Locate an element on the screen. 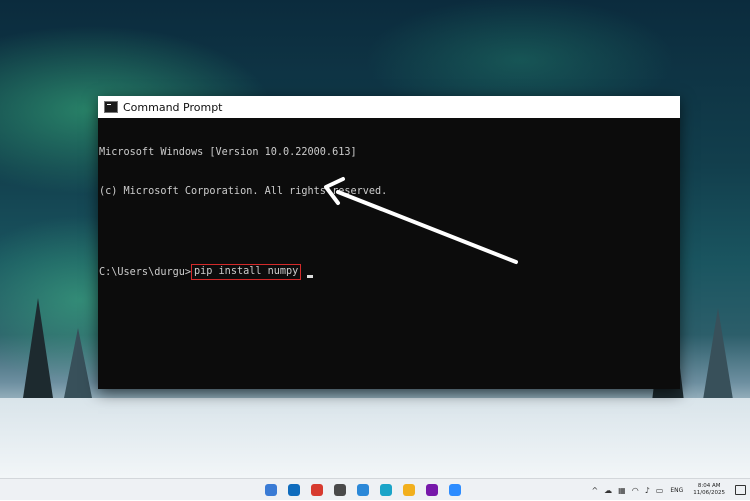  title-bar: Command Prompt is located at coordinates (389, 107).